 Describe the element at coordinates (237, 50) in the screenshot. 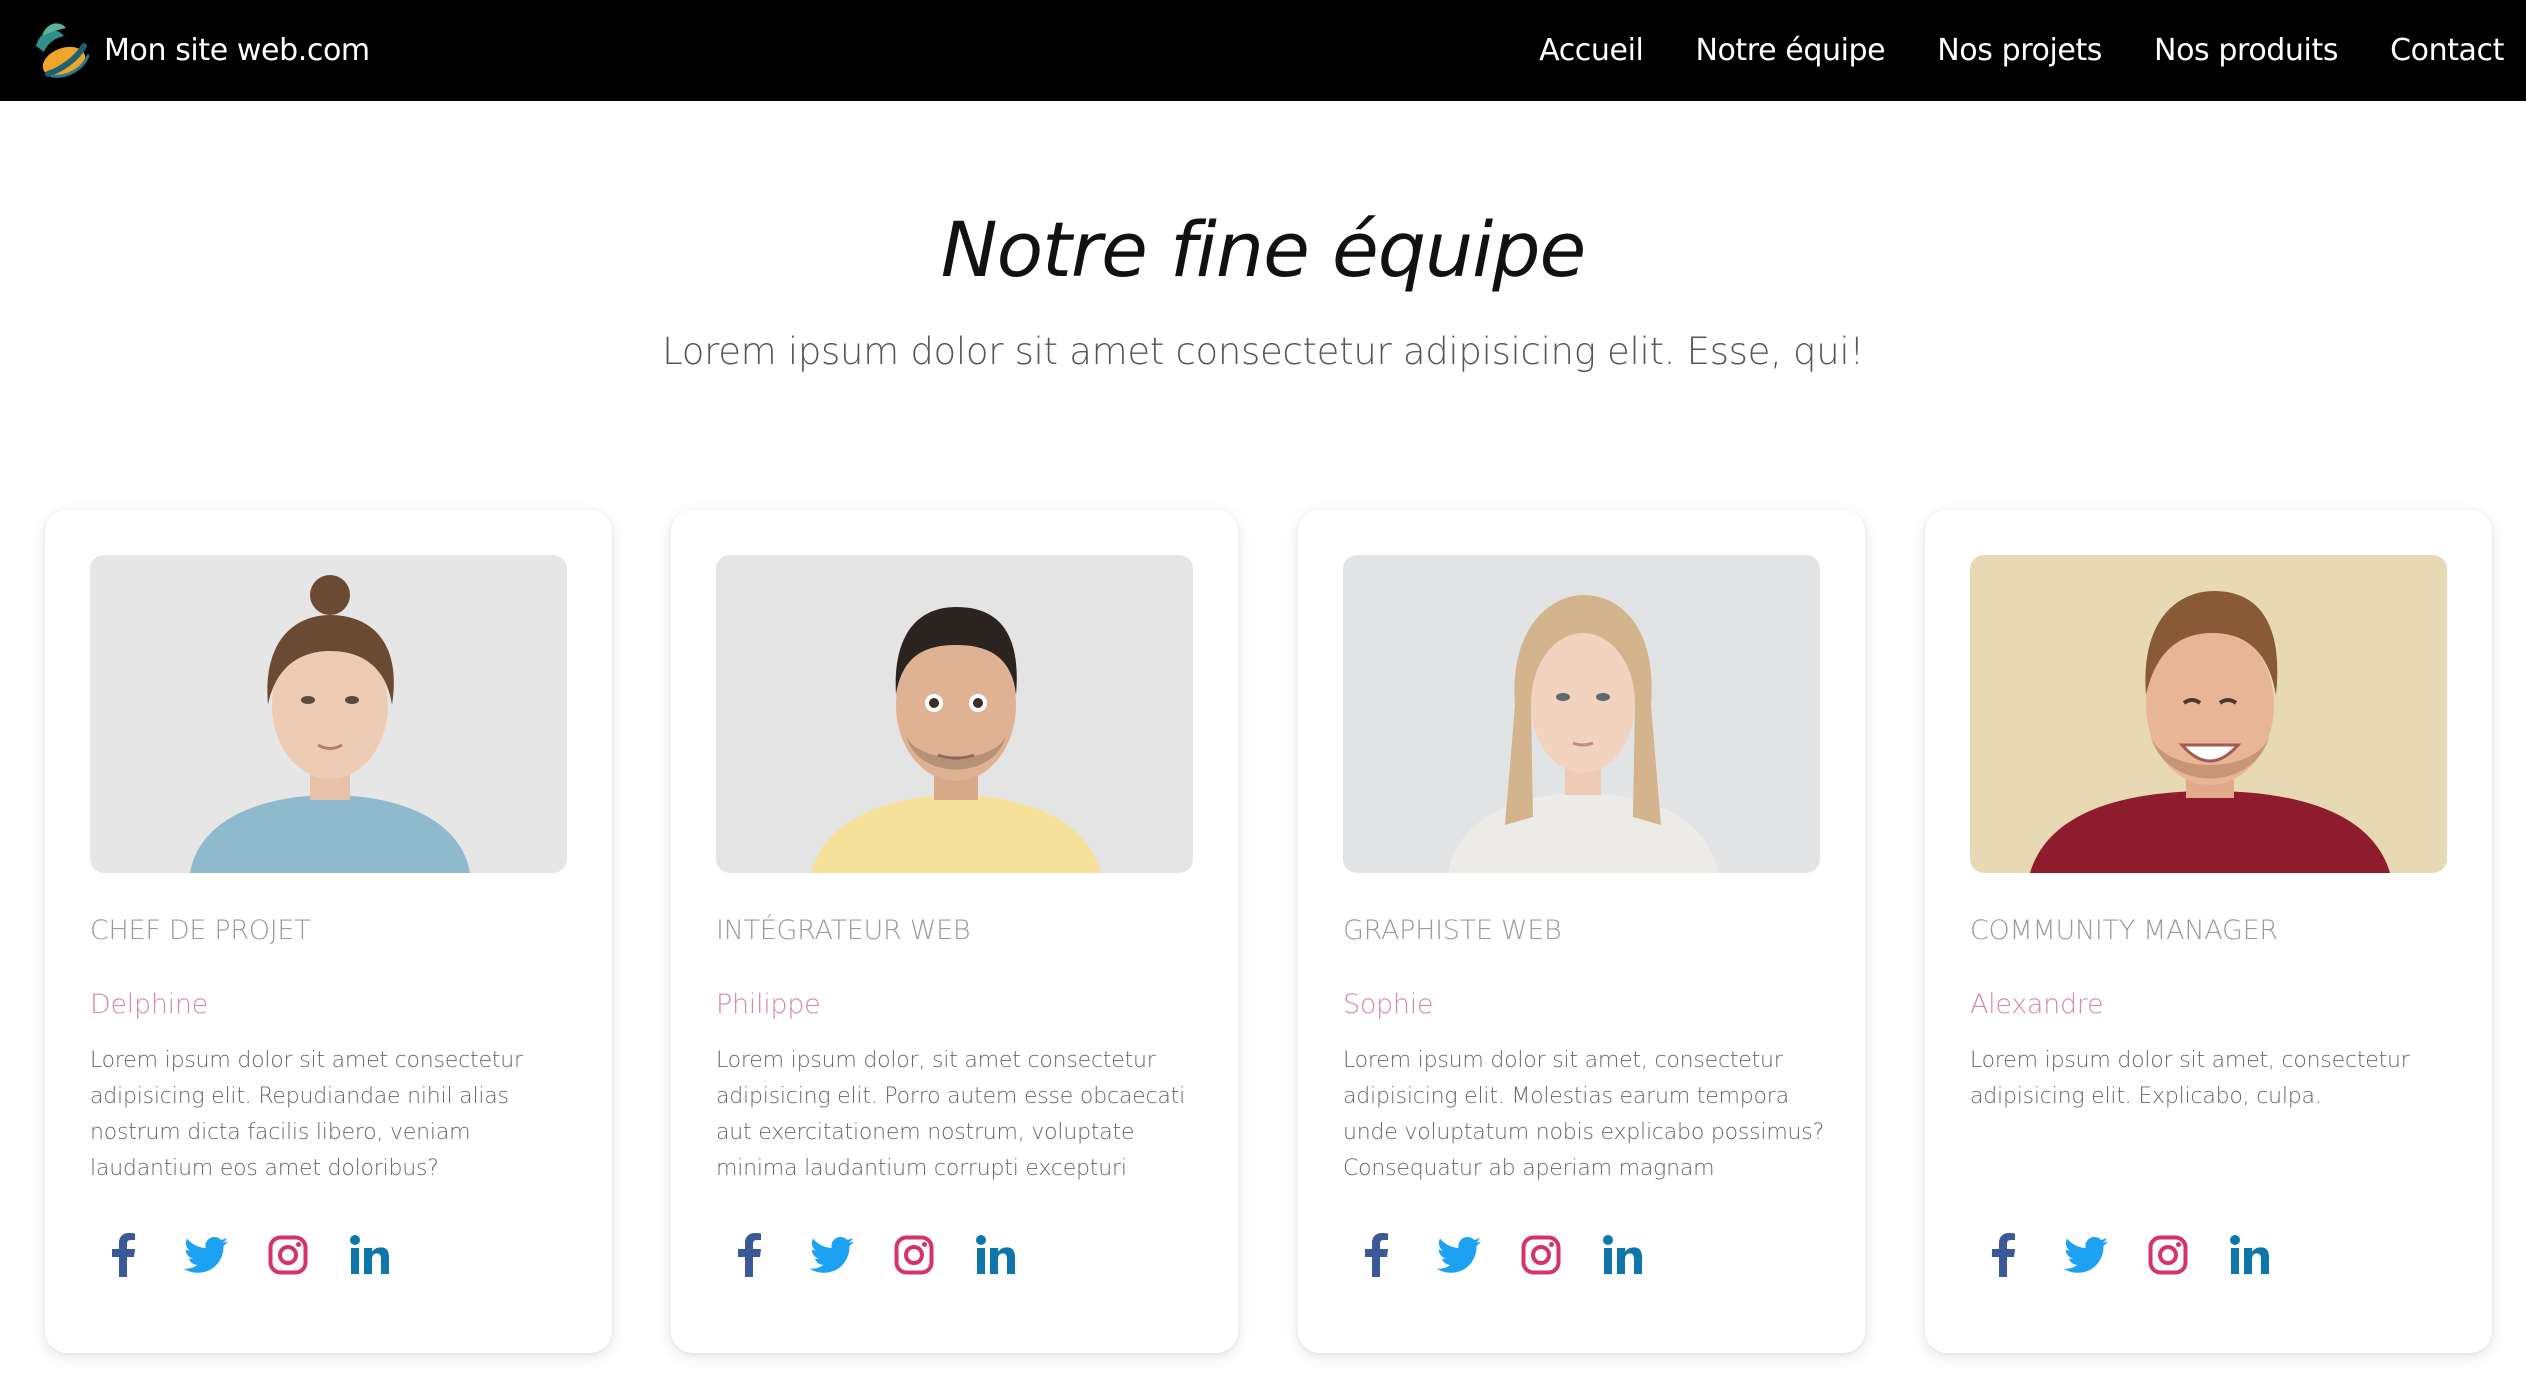

I see `brand-name: Mon site web.com` at that location.